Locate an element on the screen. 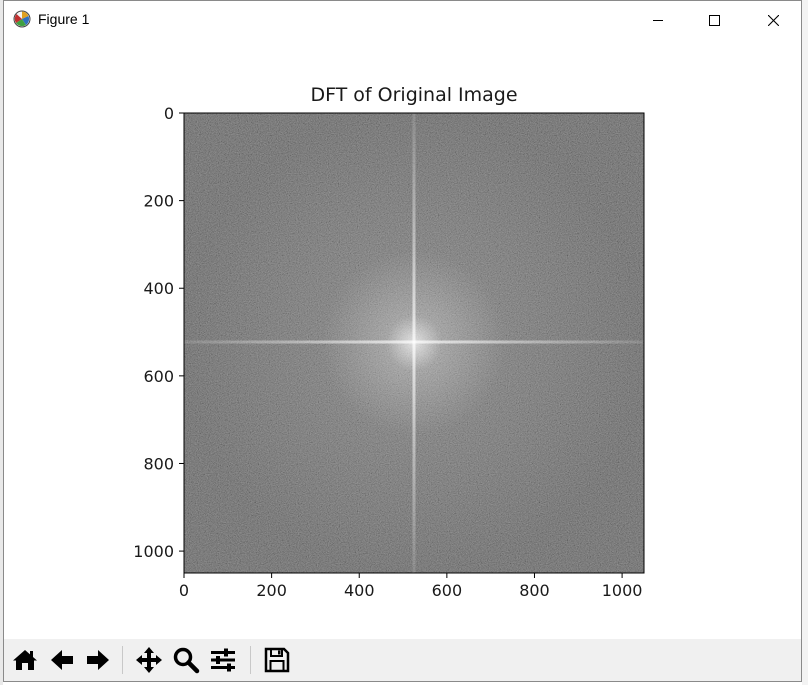  close-button is located at coordinates (773, 20).